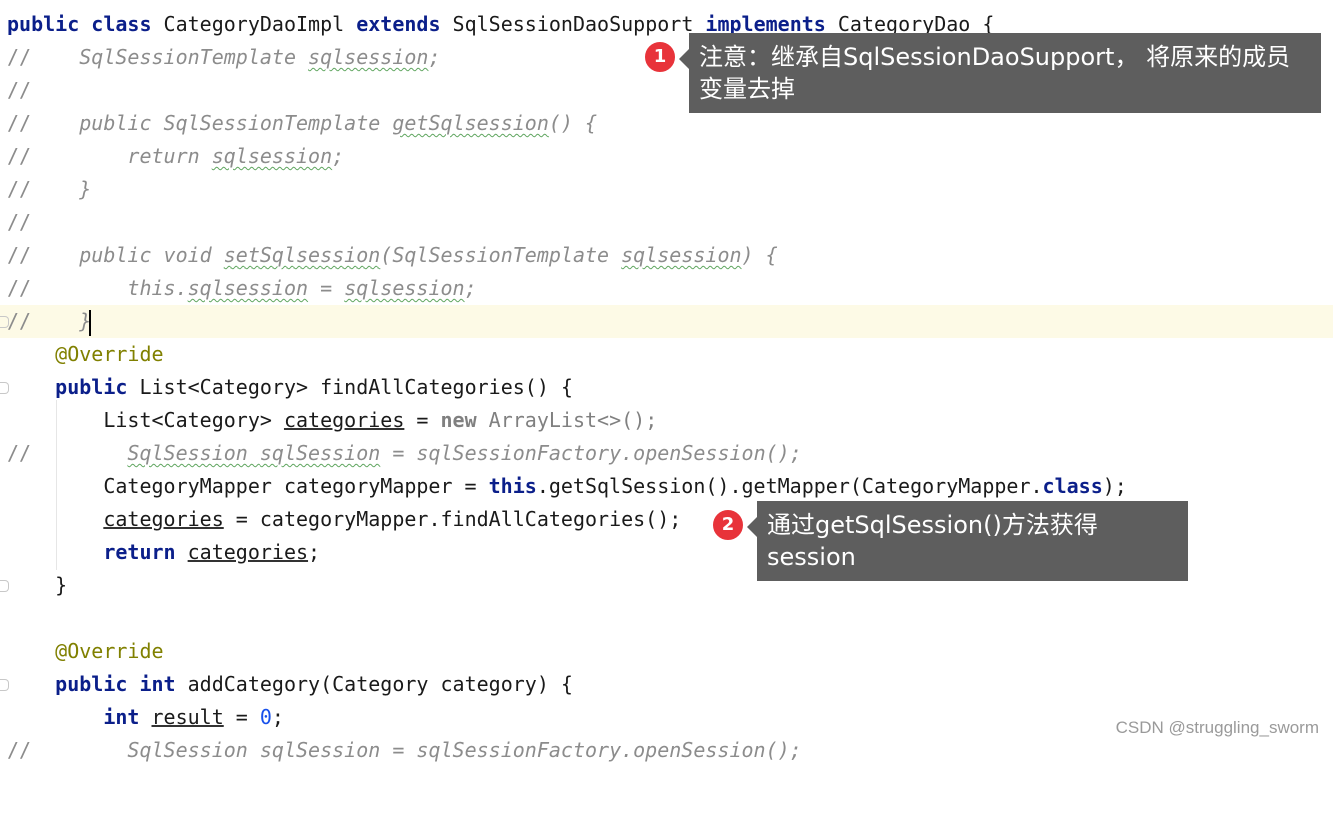  What do you see at coordinates (374, 684) in the screenshot?
I see `method-signature: addCategory(Category category) {` at bounding box center [374, 684].